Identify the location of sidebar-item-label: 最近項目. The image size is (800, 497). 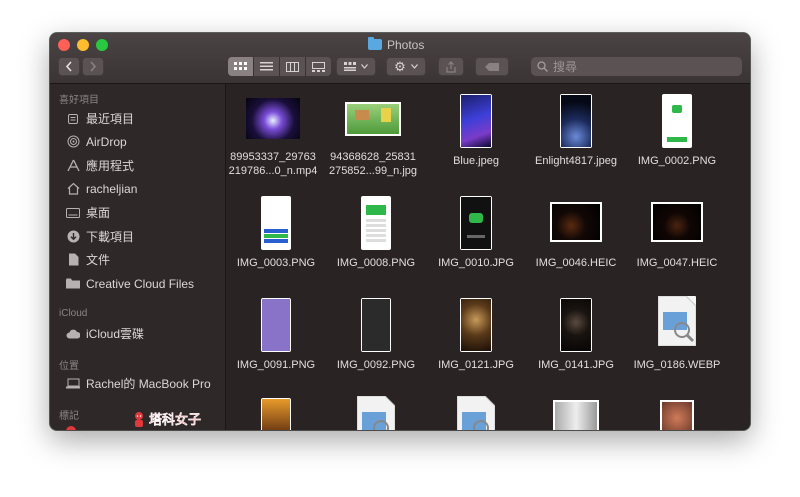
(110, 119).